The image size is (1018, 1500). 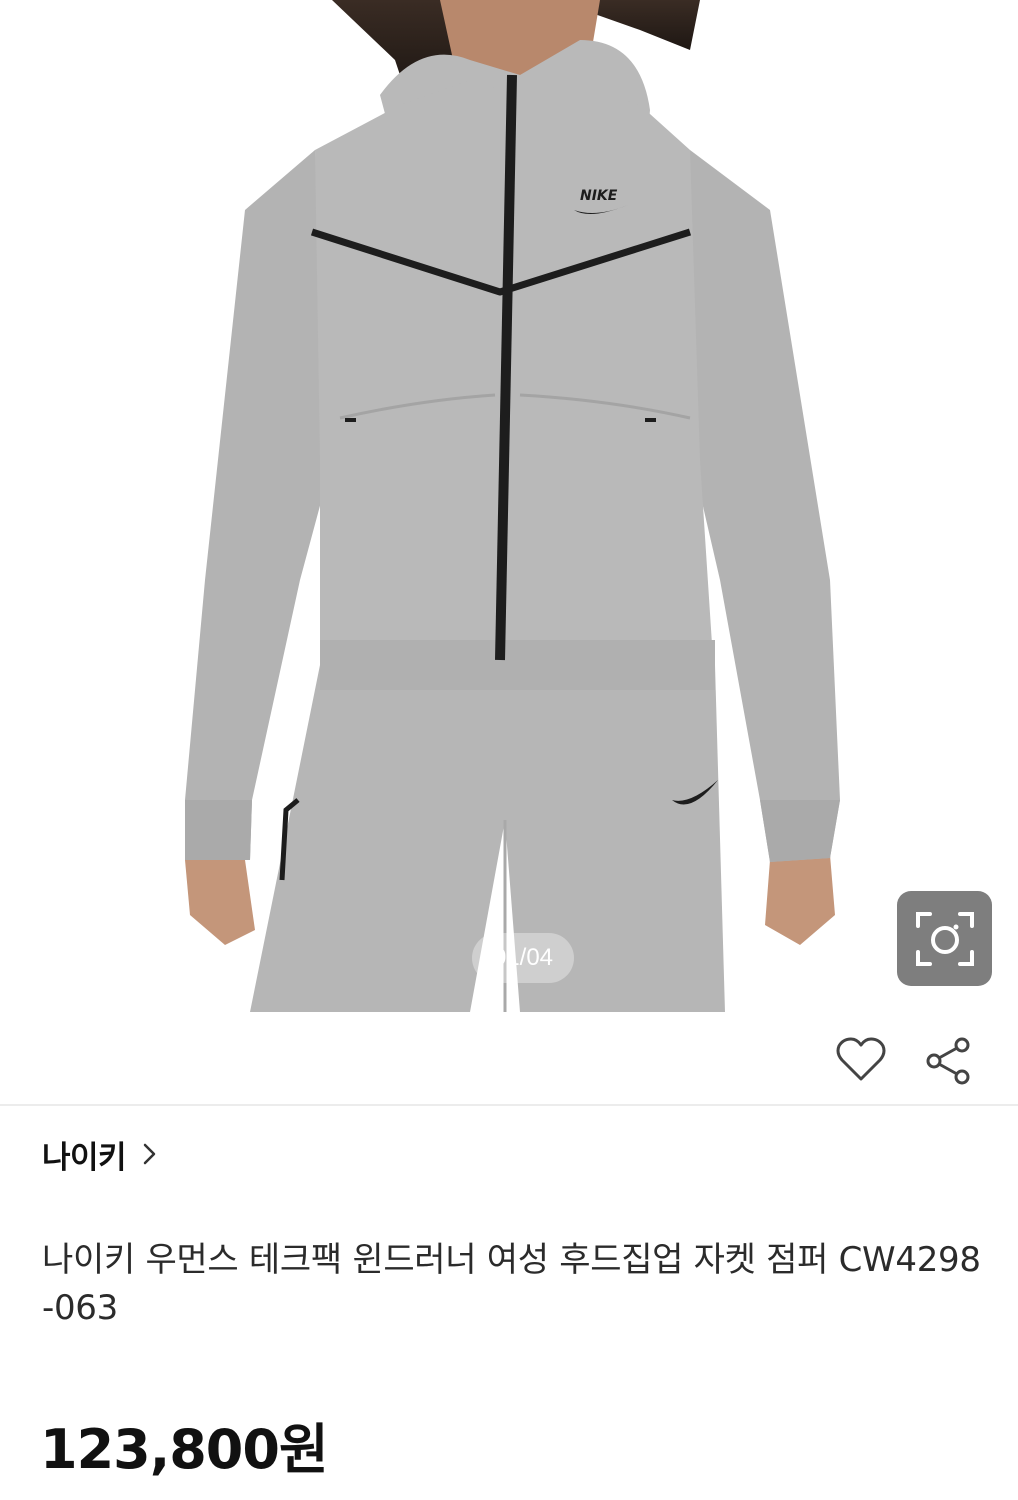 I want to click on product-action-row, so click(x=509, y=1058).